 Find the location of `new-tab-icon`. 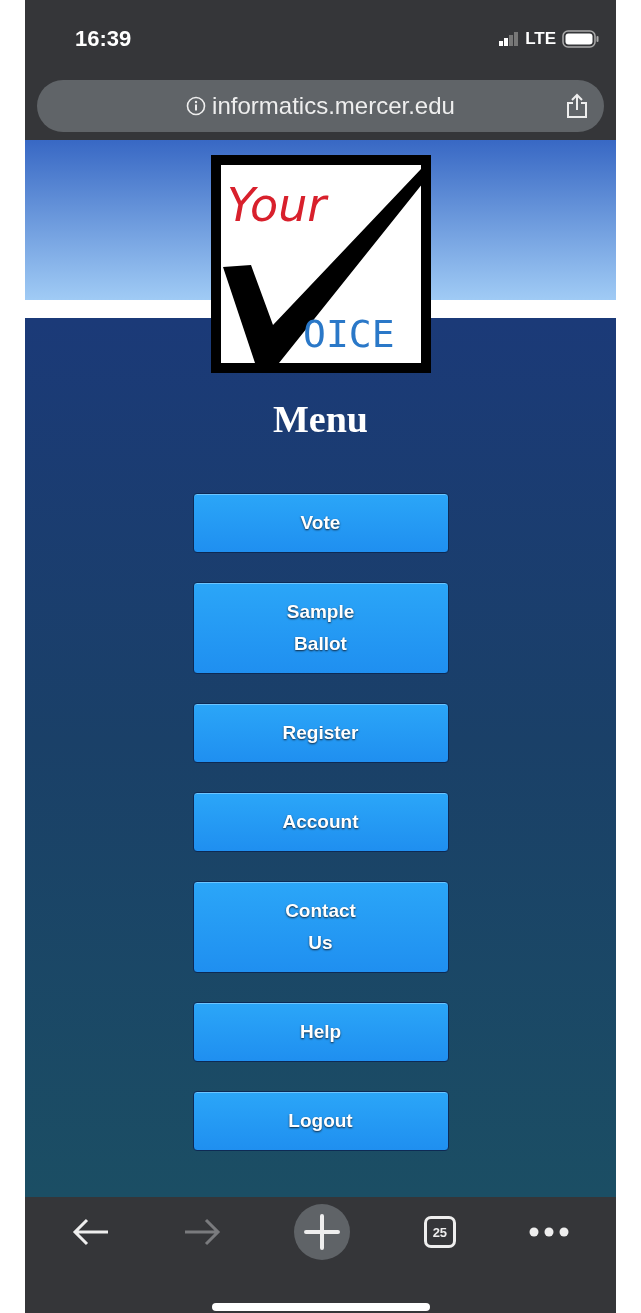

new-tab-icon is located at coordinates (322, 1232).